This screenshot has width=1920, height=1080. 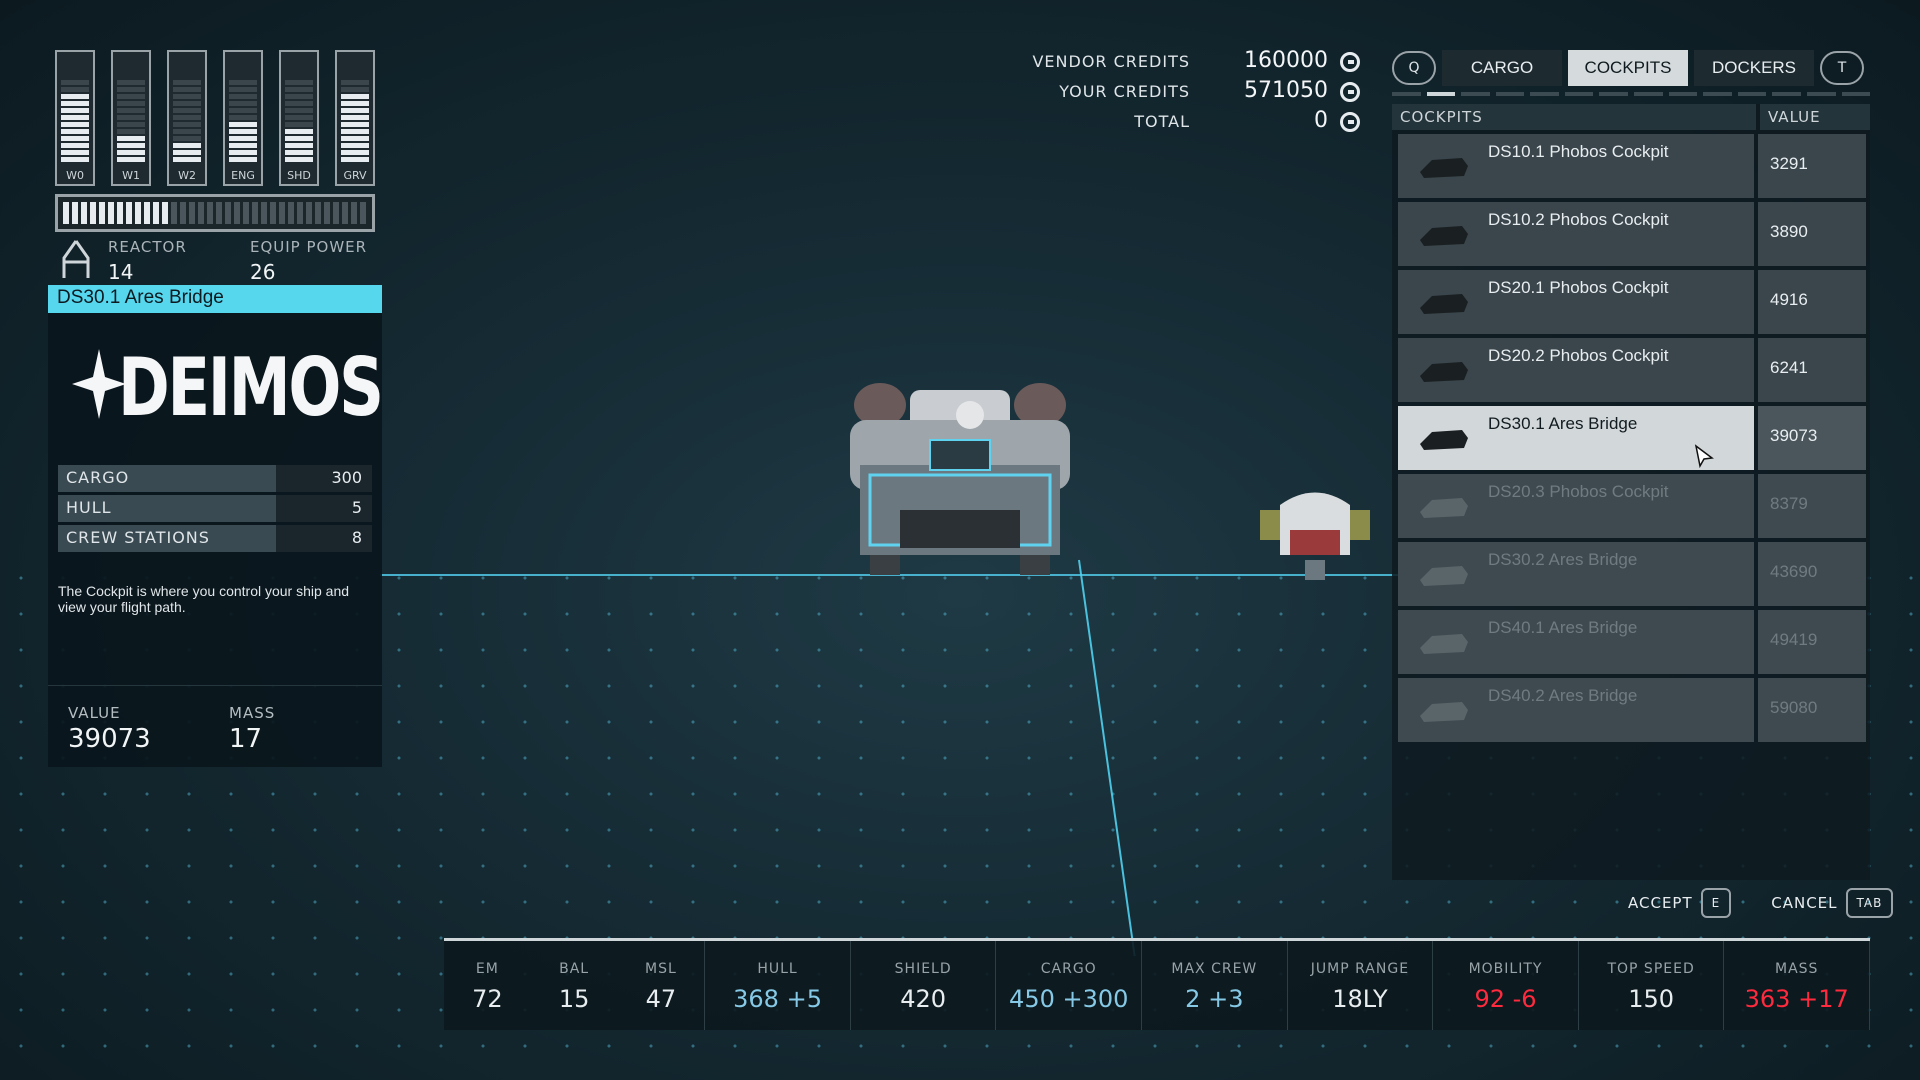 I want to click on reactor-meter, so click(x=215, y=213).